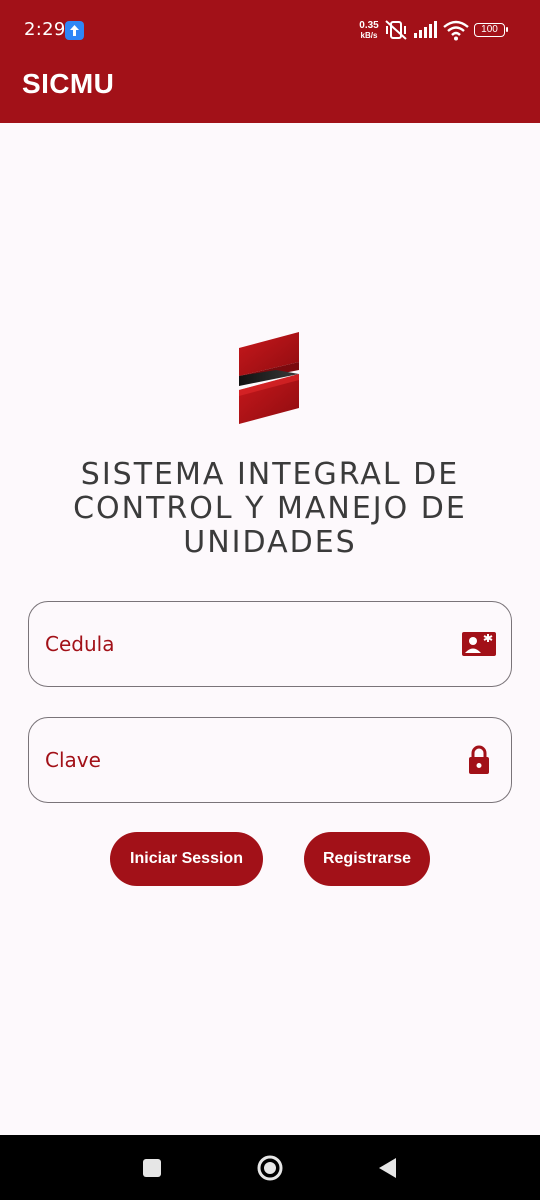 This screenshot has width=540, height=1200. What do you see at coordinates (270, 542) in the screenshot?
I see `system-title-line-3: UNIDADES` at bounding box center [270, 542].